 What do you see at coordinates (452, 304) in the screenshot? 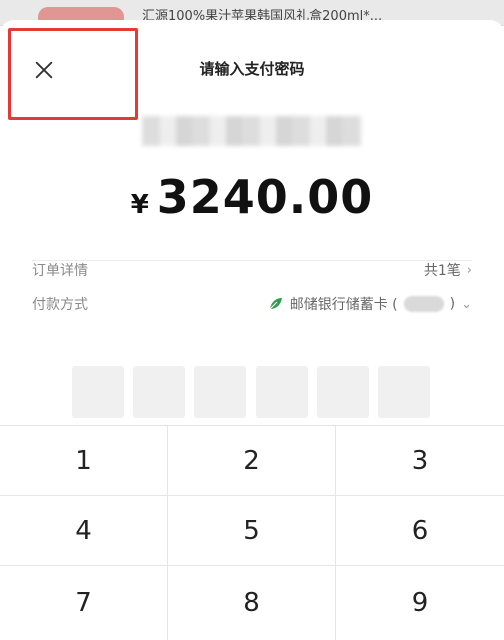
I see `bank-card-close-paren: )` at bounding box center [452, 304].